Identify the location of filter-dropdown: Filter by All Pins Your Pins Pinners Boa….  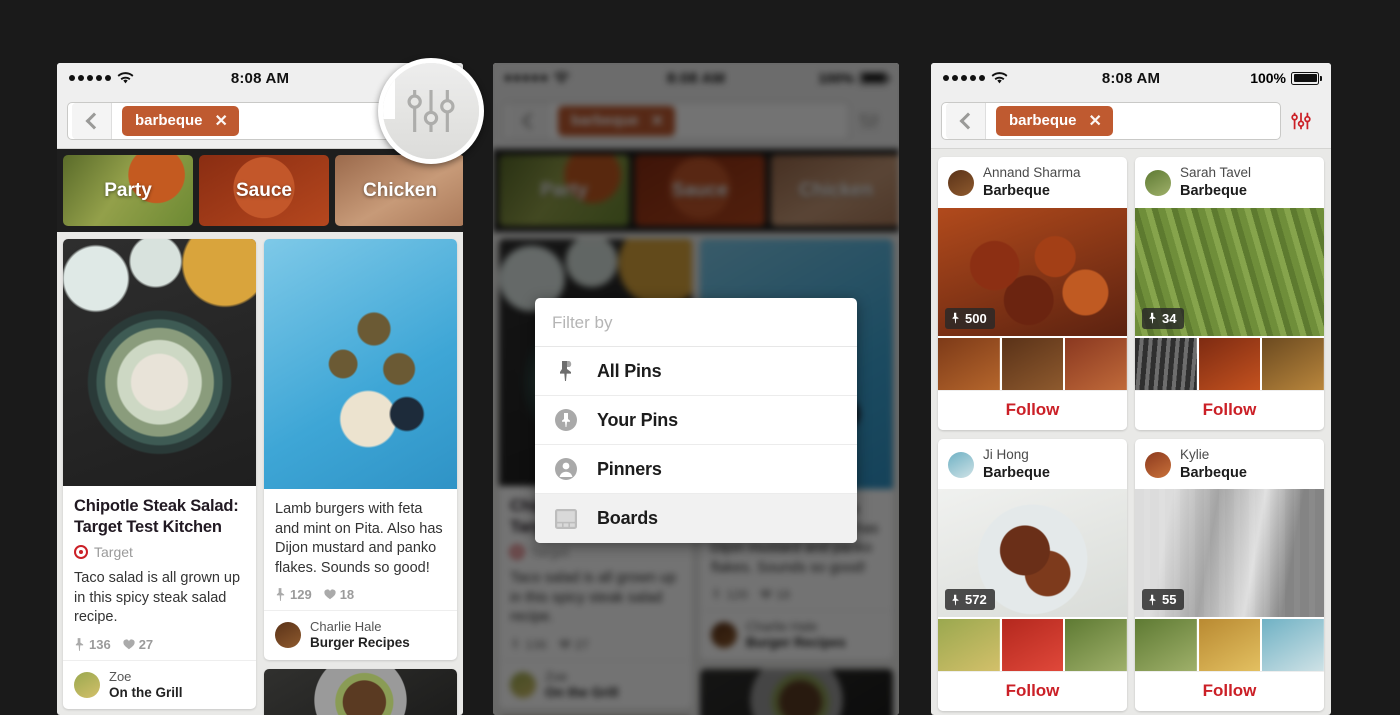
(696, 420).